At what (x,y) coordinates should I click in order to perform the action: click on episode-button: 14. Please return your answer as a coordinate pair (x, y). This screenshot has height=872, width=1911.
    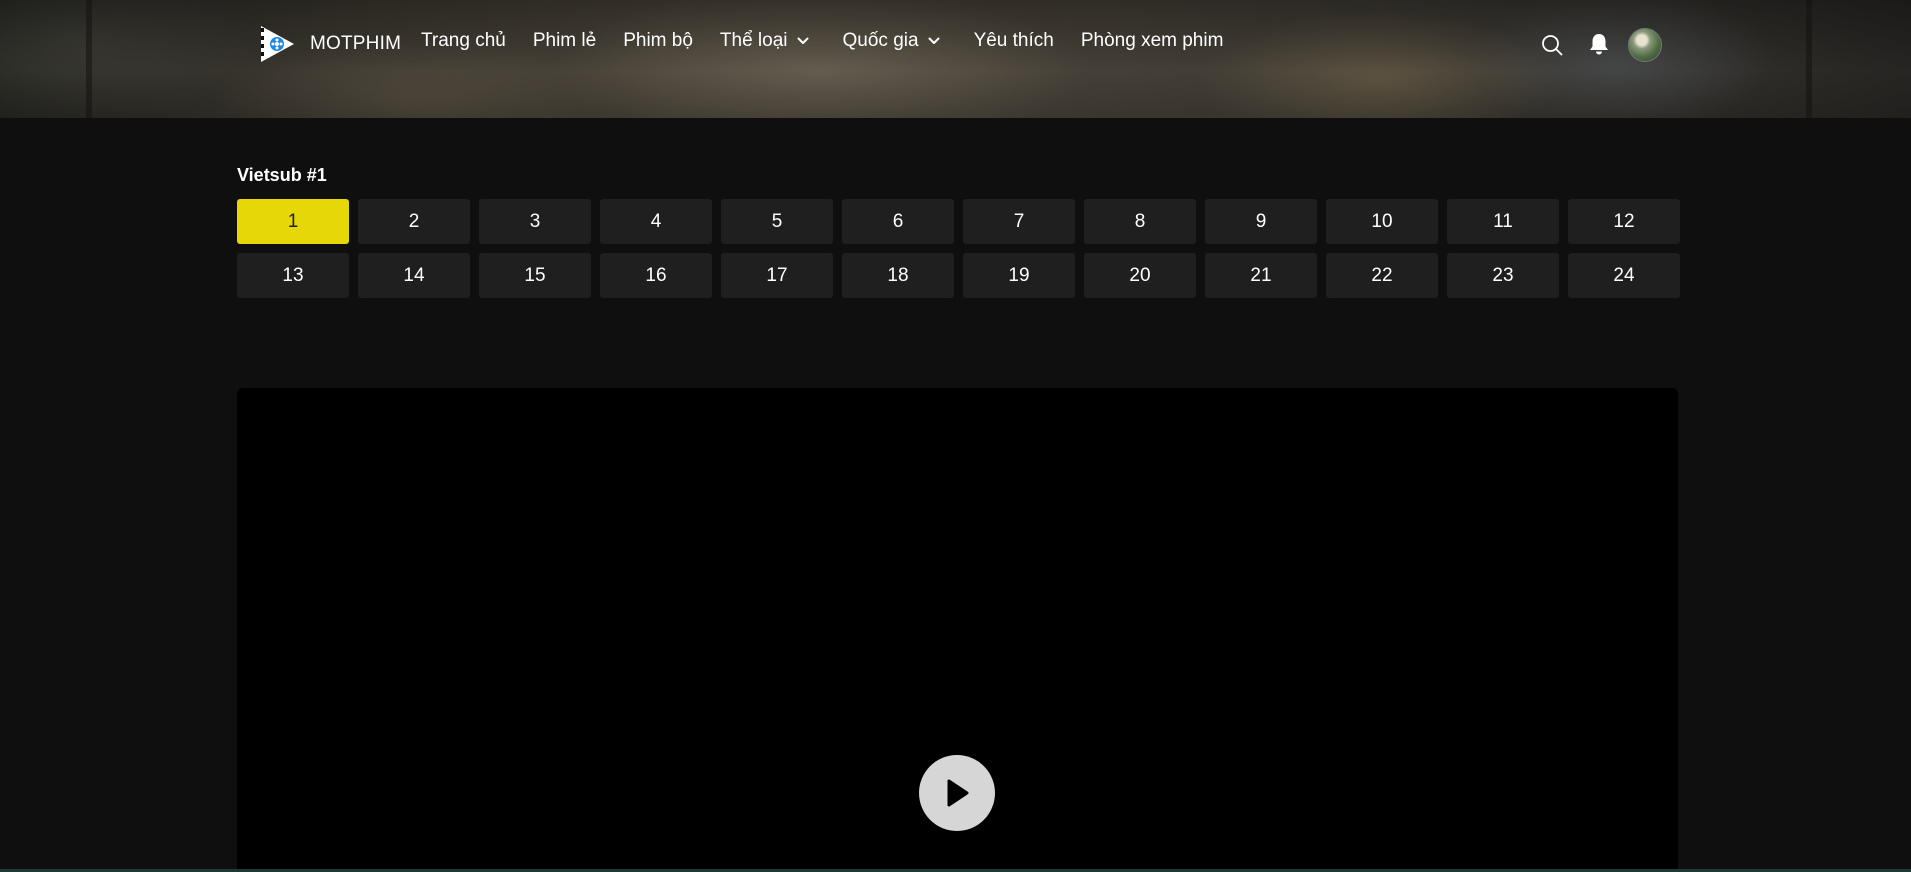
    Looking at the image, I should click on (414, 275).